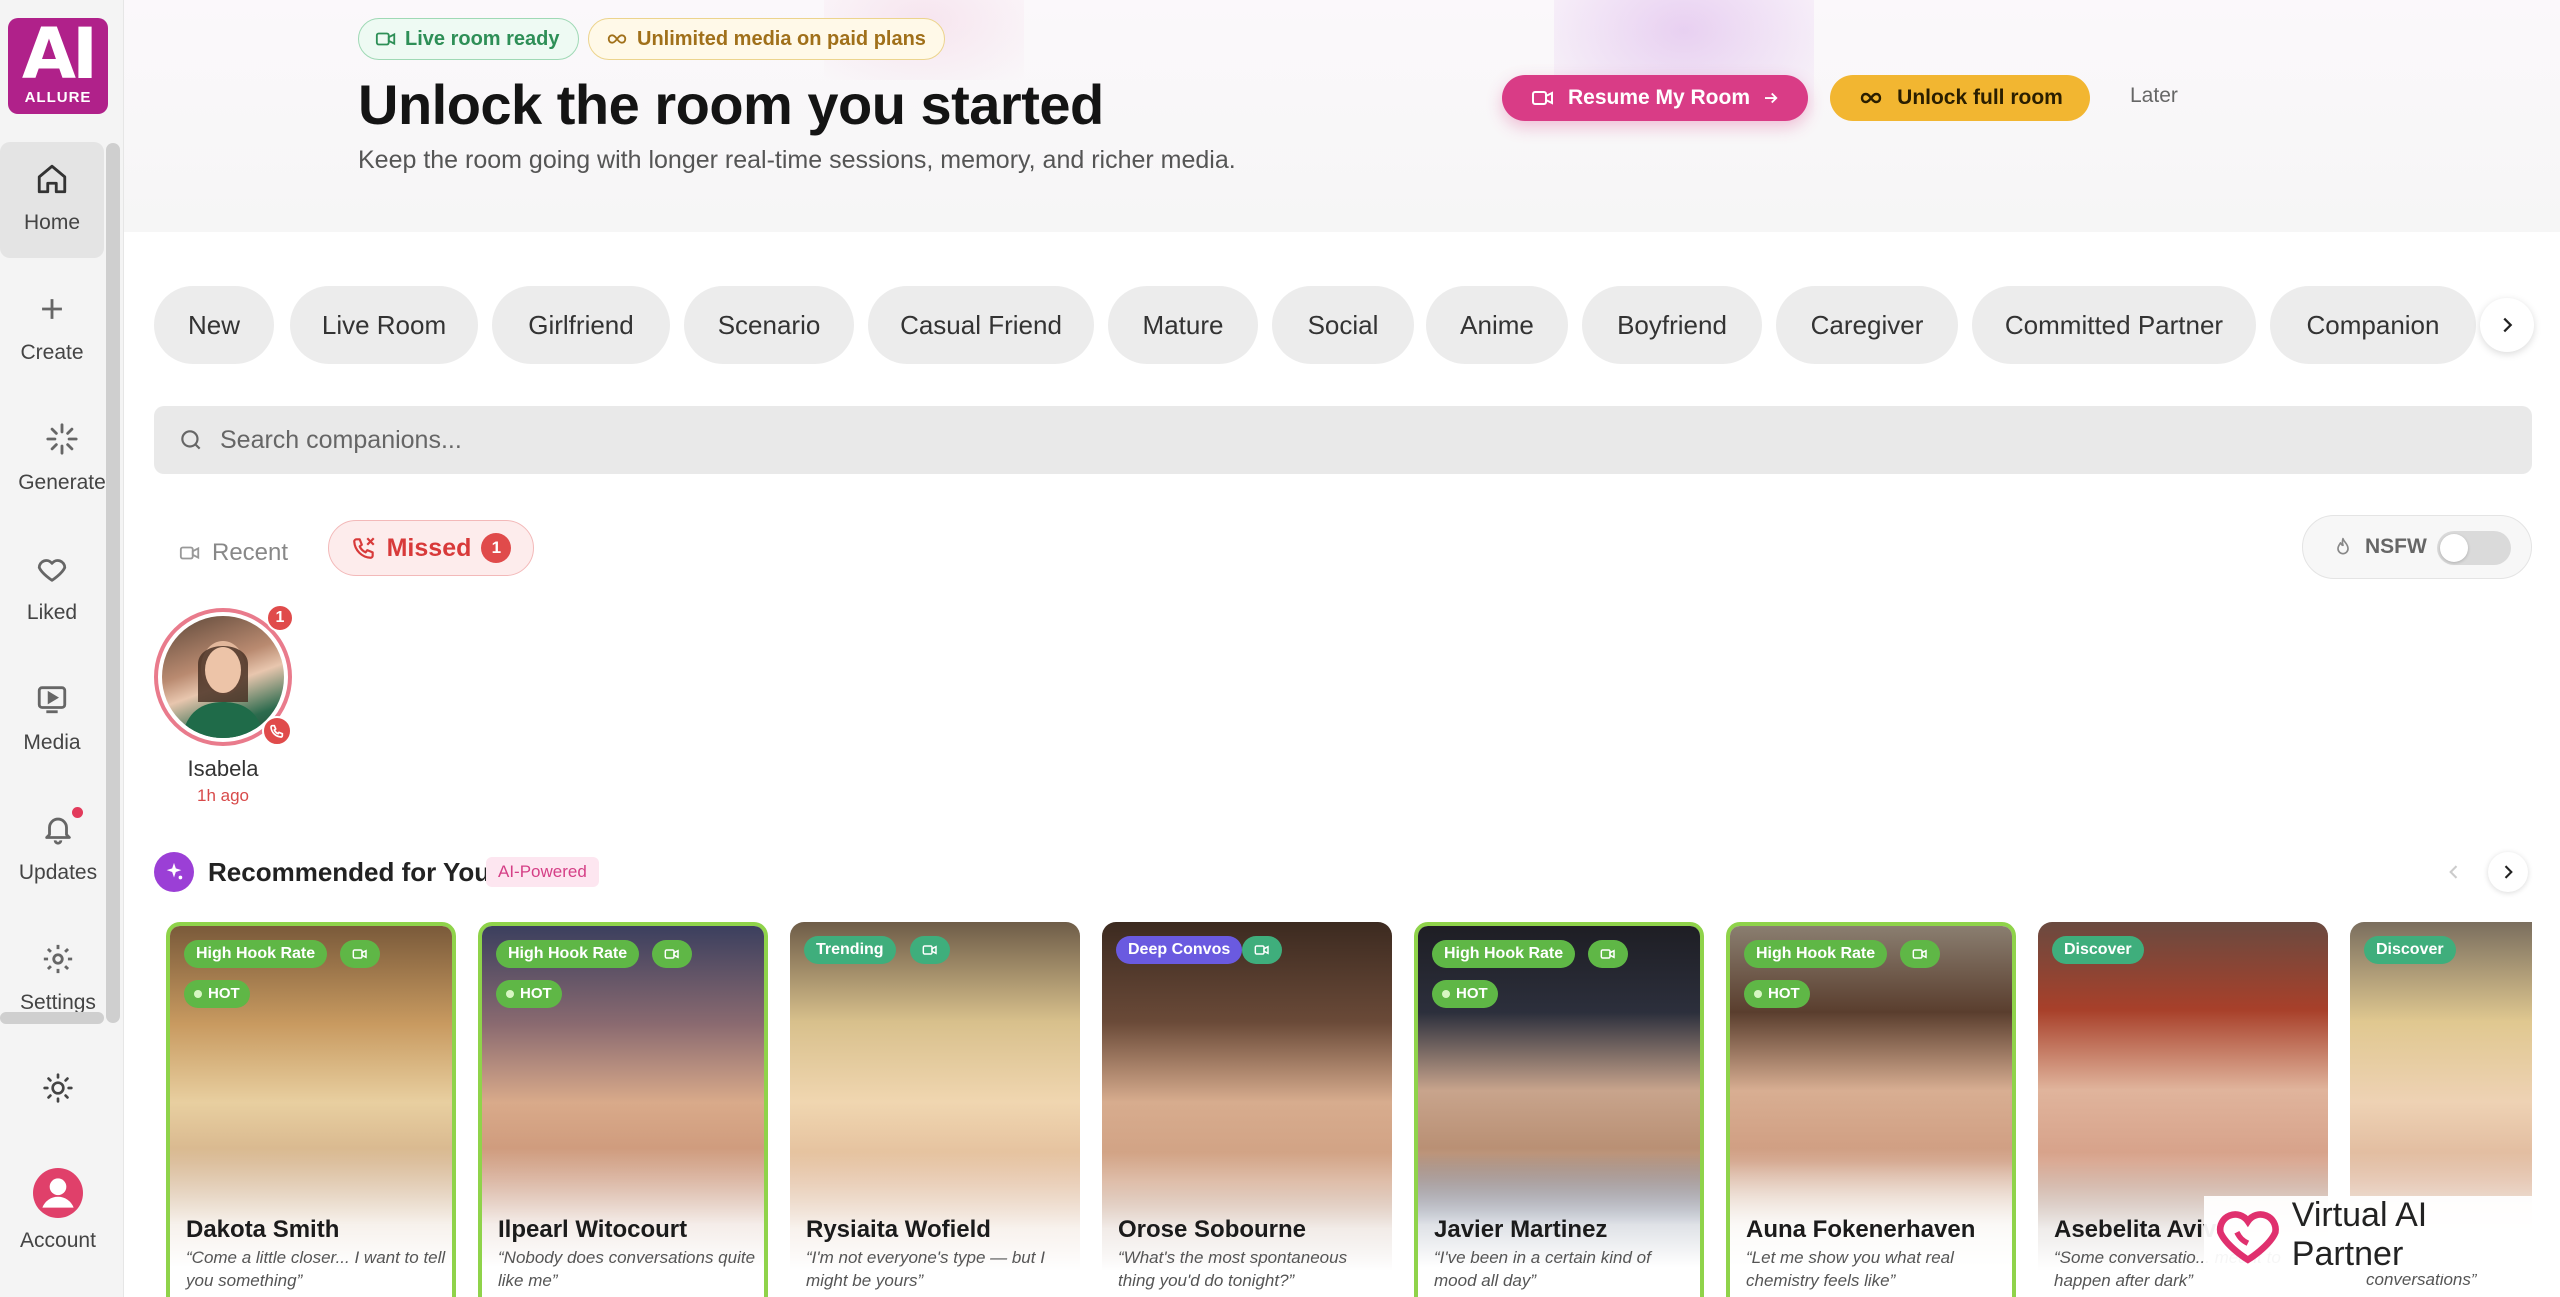 The height and width of the screenshot is (1297, 2560). I want to click on category-chip: Casual Friend, so click(981, 325).